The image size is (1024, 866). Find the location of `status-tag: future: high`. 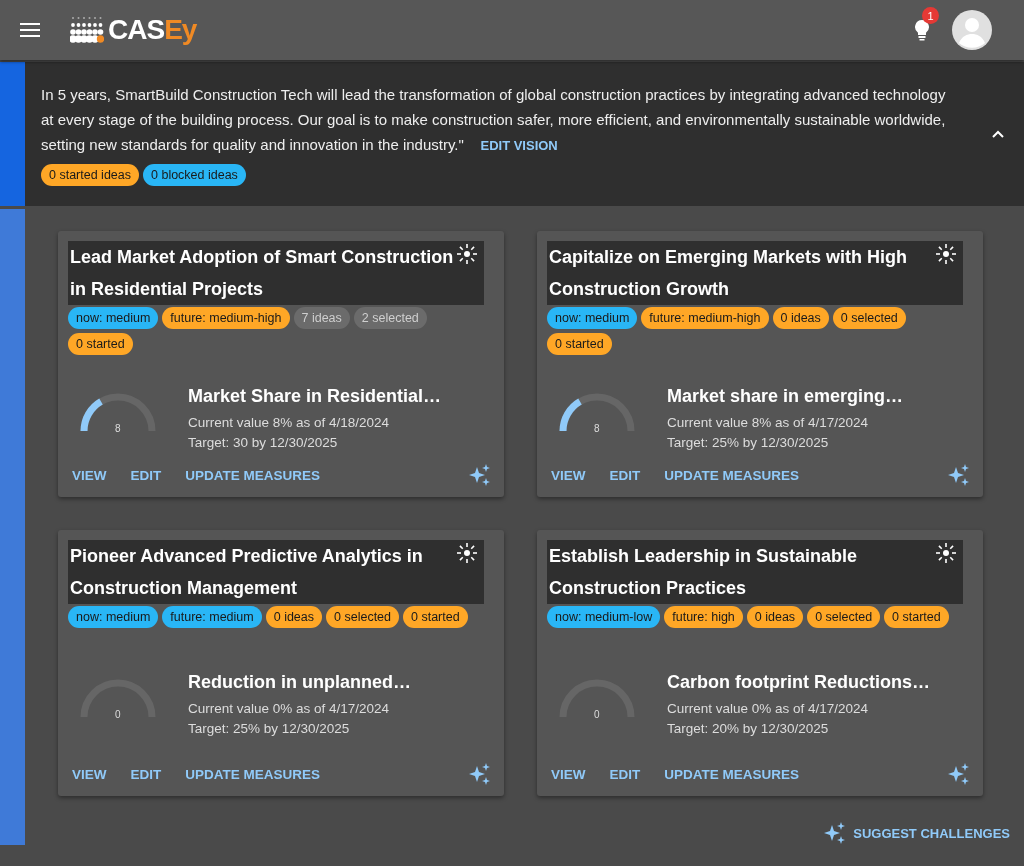

status-tag: future: high is located at coordinates (703, 617).